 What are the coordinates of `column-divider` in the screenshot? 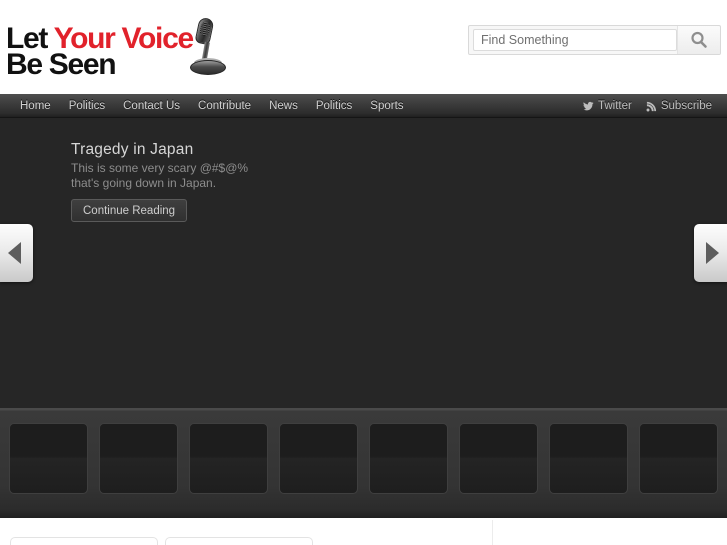 It's located at (492, 532).